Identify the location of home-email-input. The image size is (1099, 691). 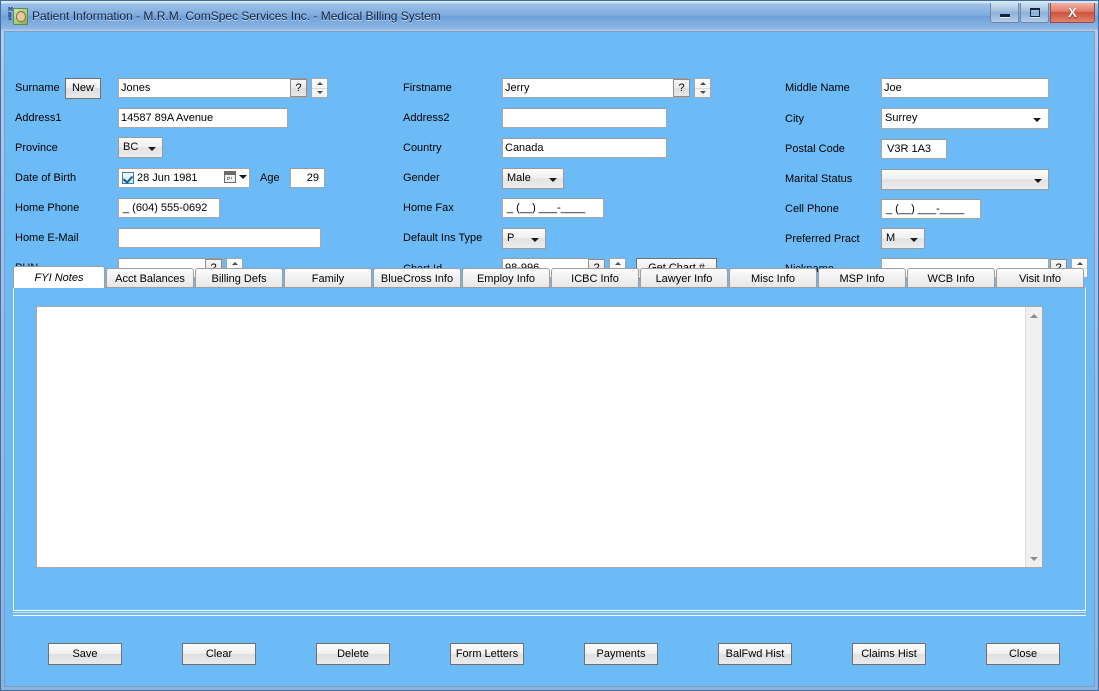
(219, 238).